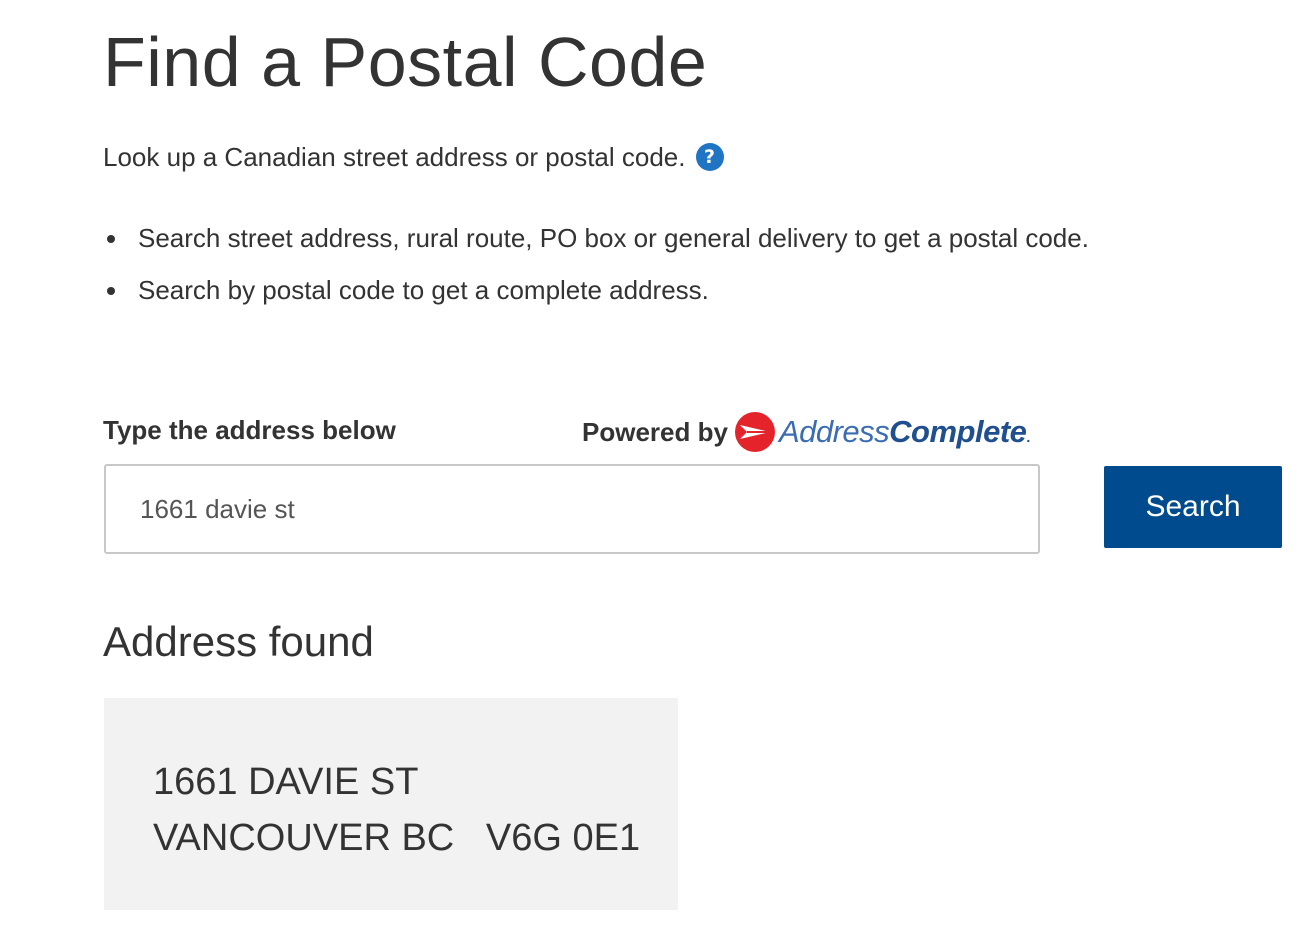 This screenshot has height=938, width=1314. What do you see at coordinates (405, 62) in the screenshot?
I see `page-title: Find a Postal Code` at bounding box center [405, 62].